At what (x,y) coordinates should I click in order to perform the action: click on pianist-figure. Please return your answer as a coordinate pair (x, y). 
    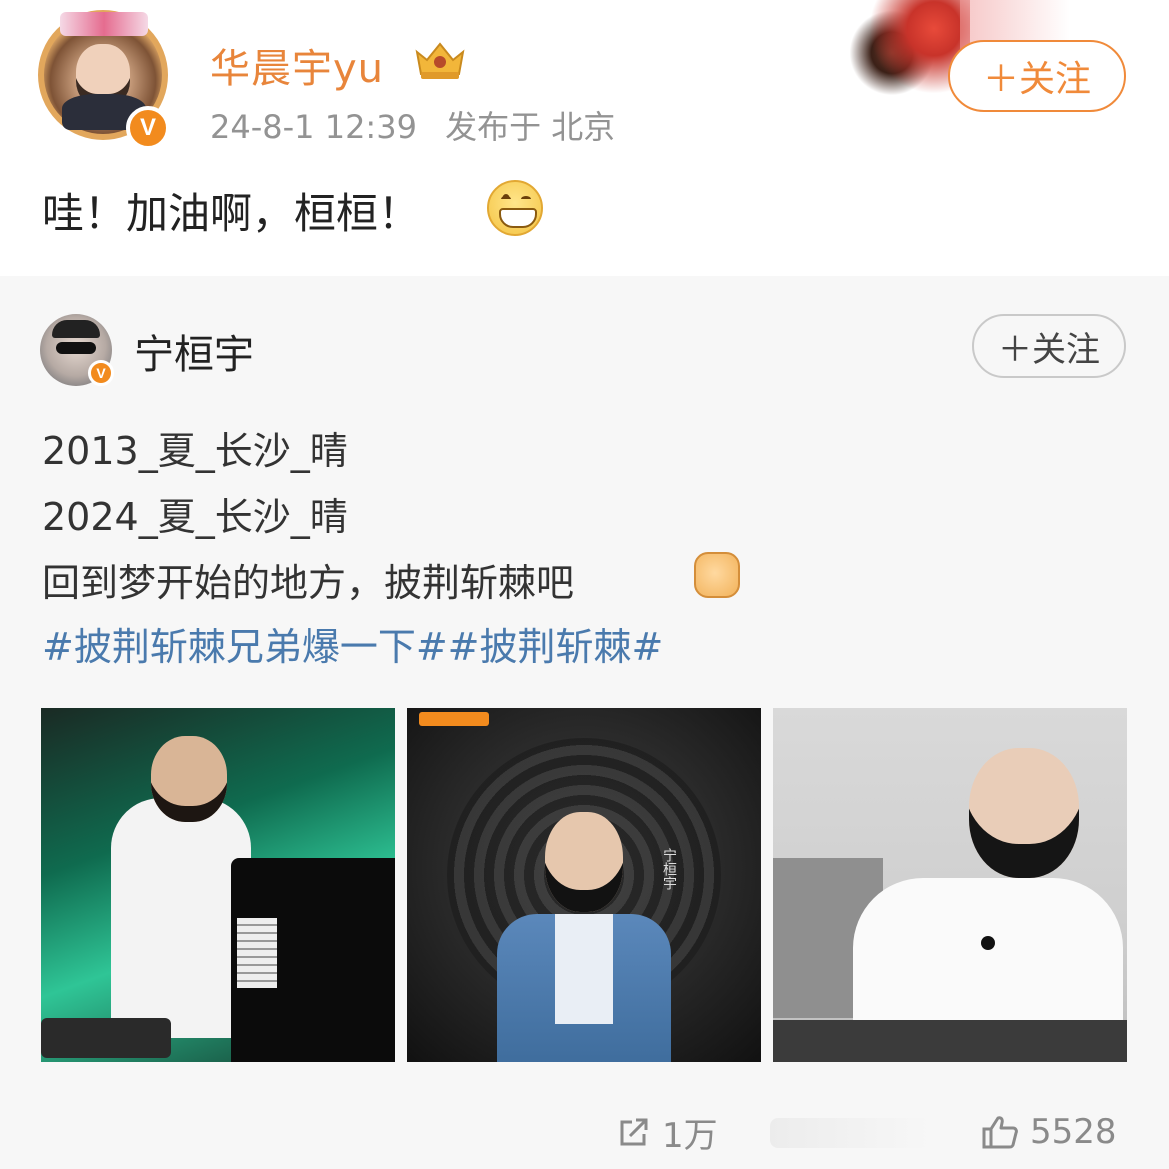
    Looking at the image, I should click on (181, 918).